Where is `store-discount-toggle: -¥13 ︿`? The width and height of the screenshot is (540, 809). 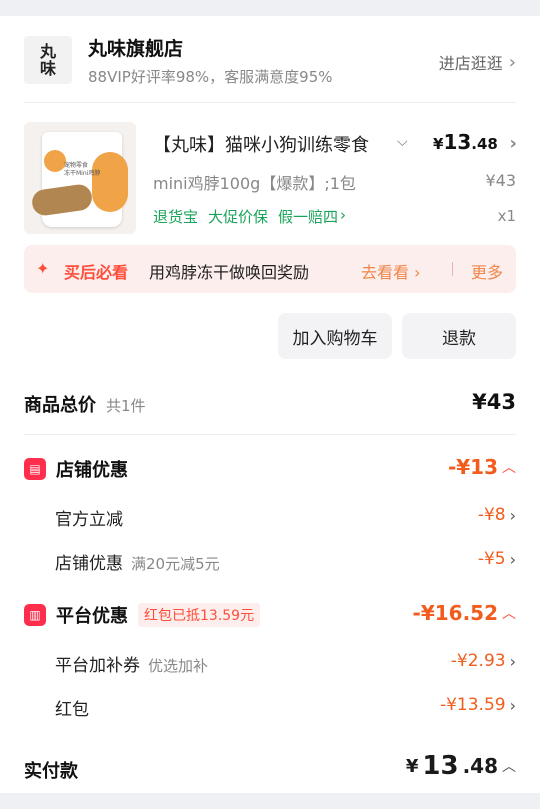
store-discount-toggle: -¥13 ︿ is located at coordinates (482, 467).